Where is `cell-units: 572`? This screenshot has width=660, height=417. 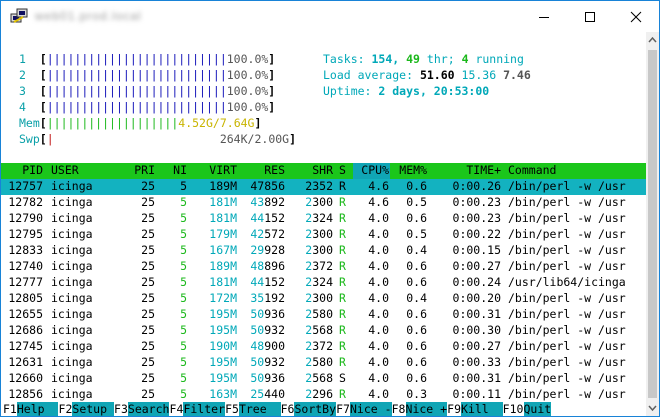
cell-units: 572 is located at coordinates (274, 234).